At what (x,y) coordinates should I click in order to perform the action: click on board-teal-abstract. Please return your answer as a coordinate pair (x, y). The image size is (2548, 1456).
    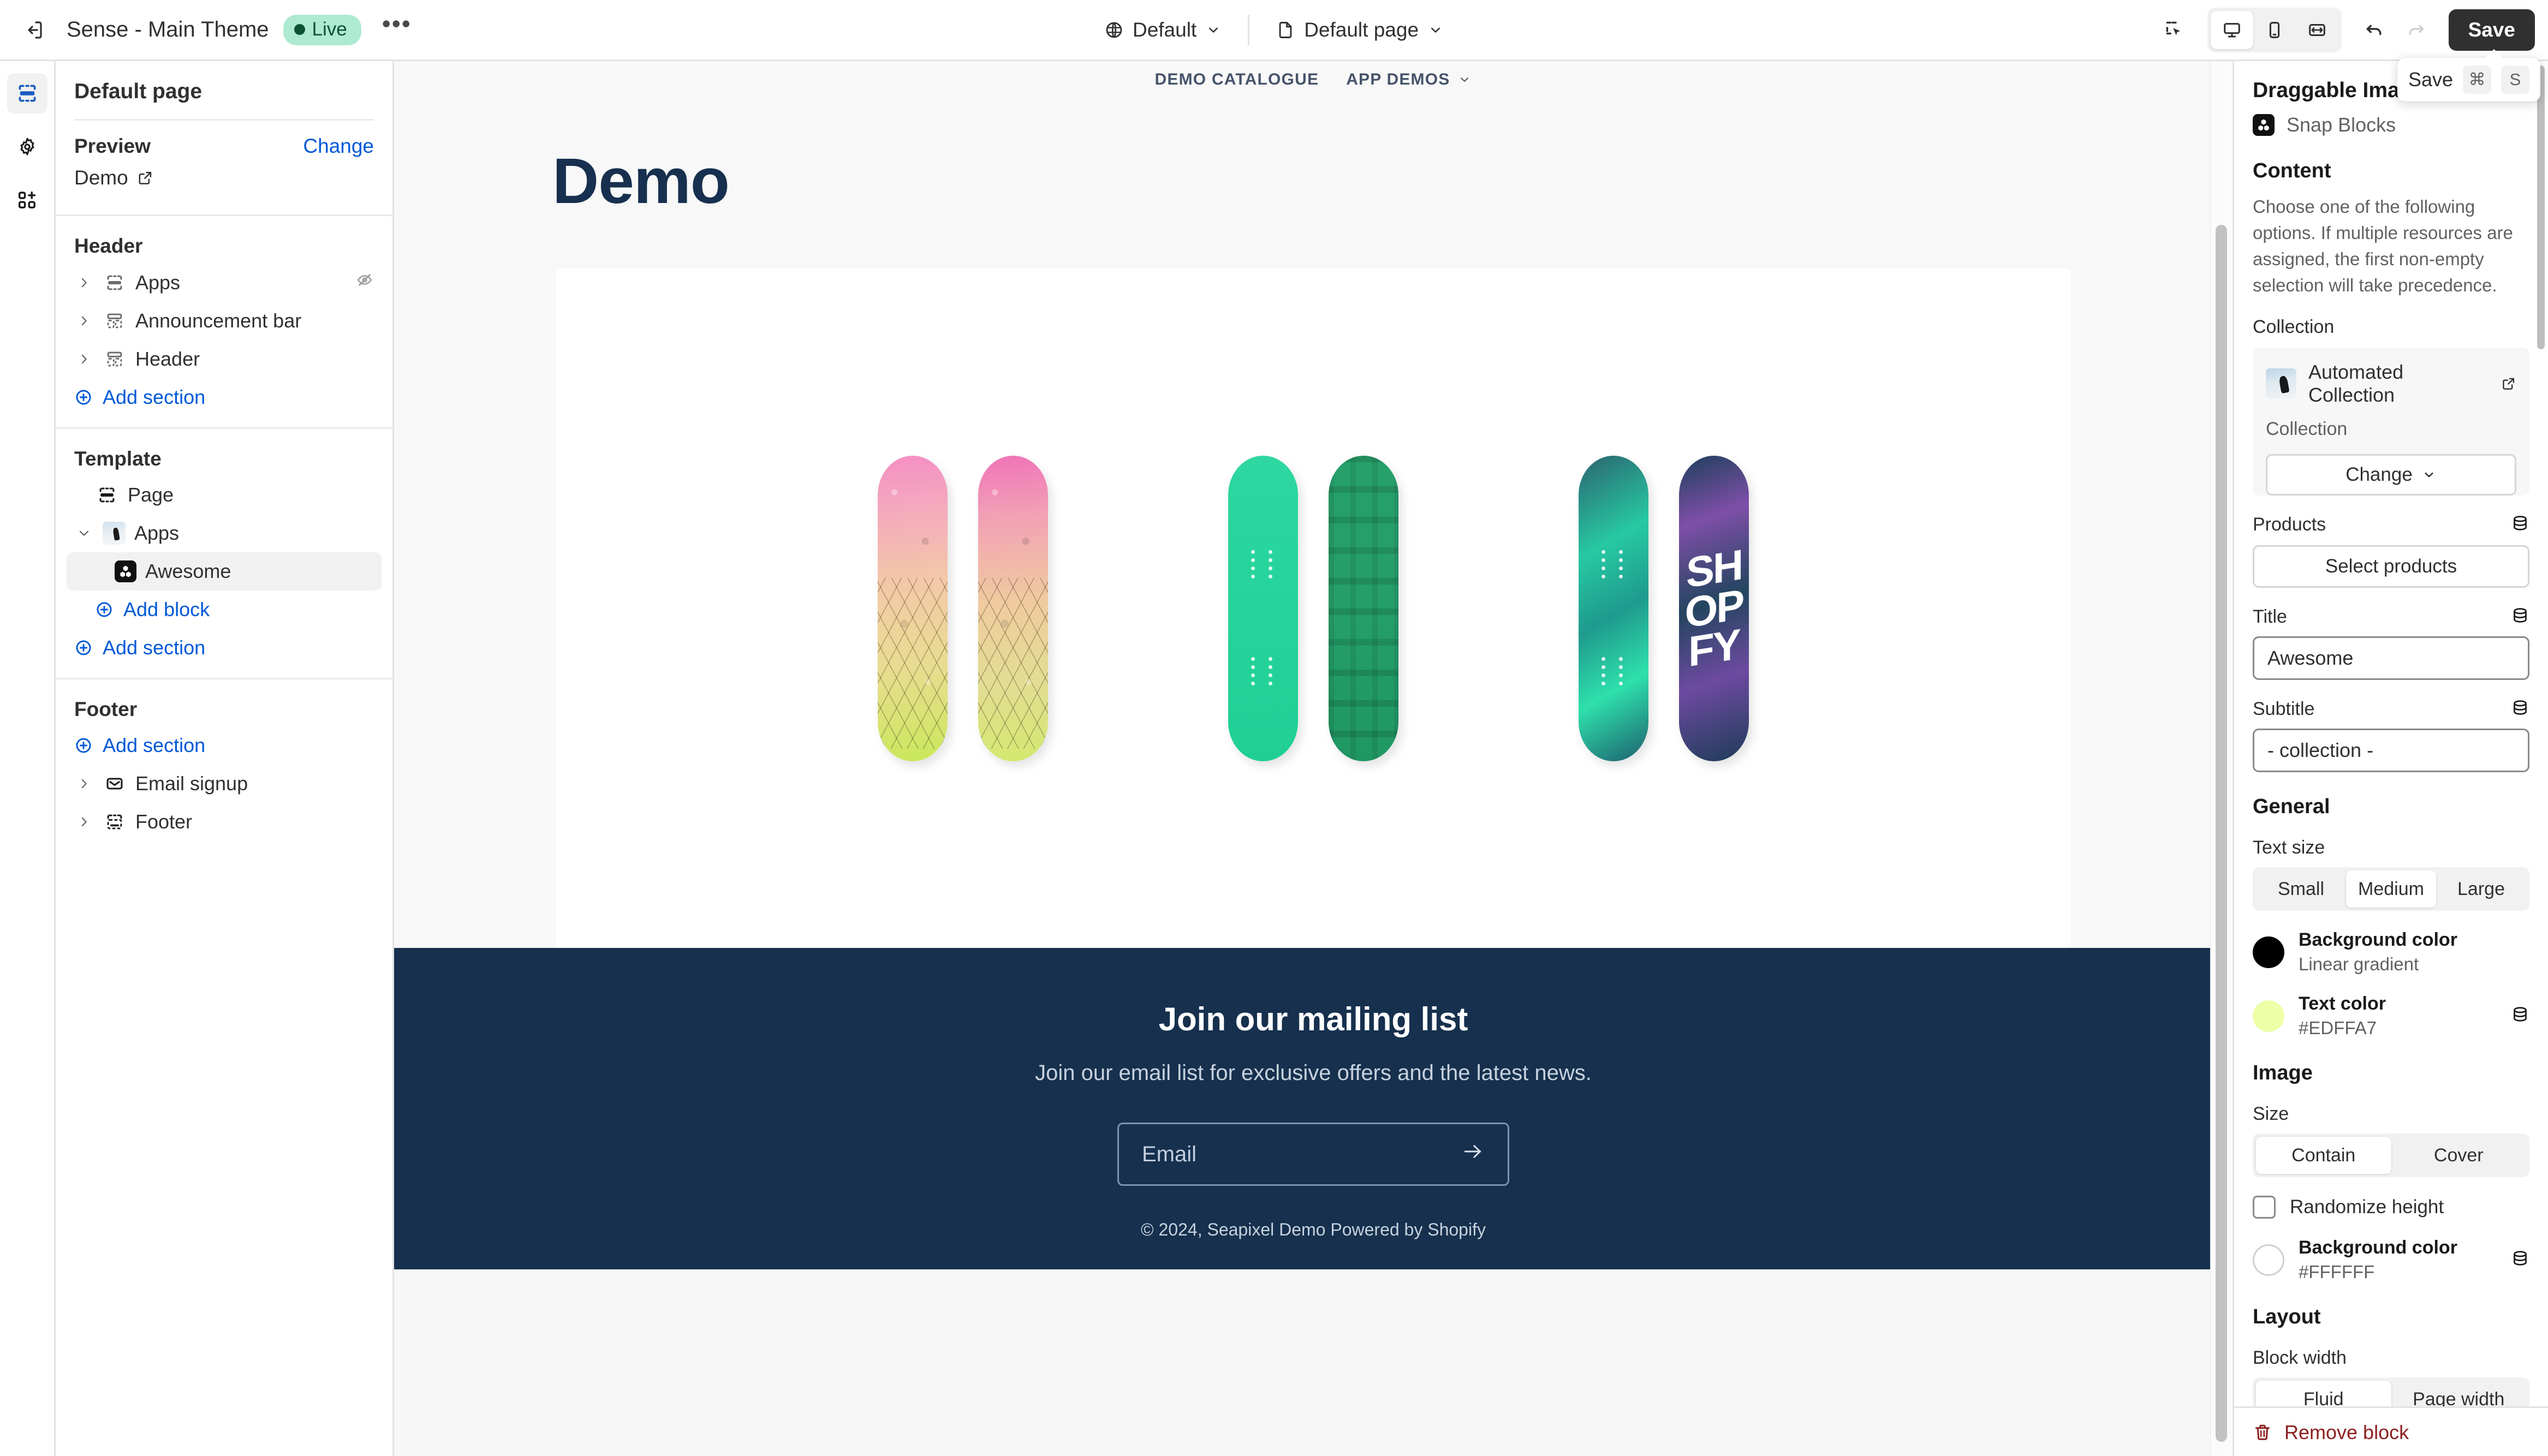
    Looking at the image, I should click on (1613, 608).